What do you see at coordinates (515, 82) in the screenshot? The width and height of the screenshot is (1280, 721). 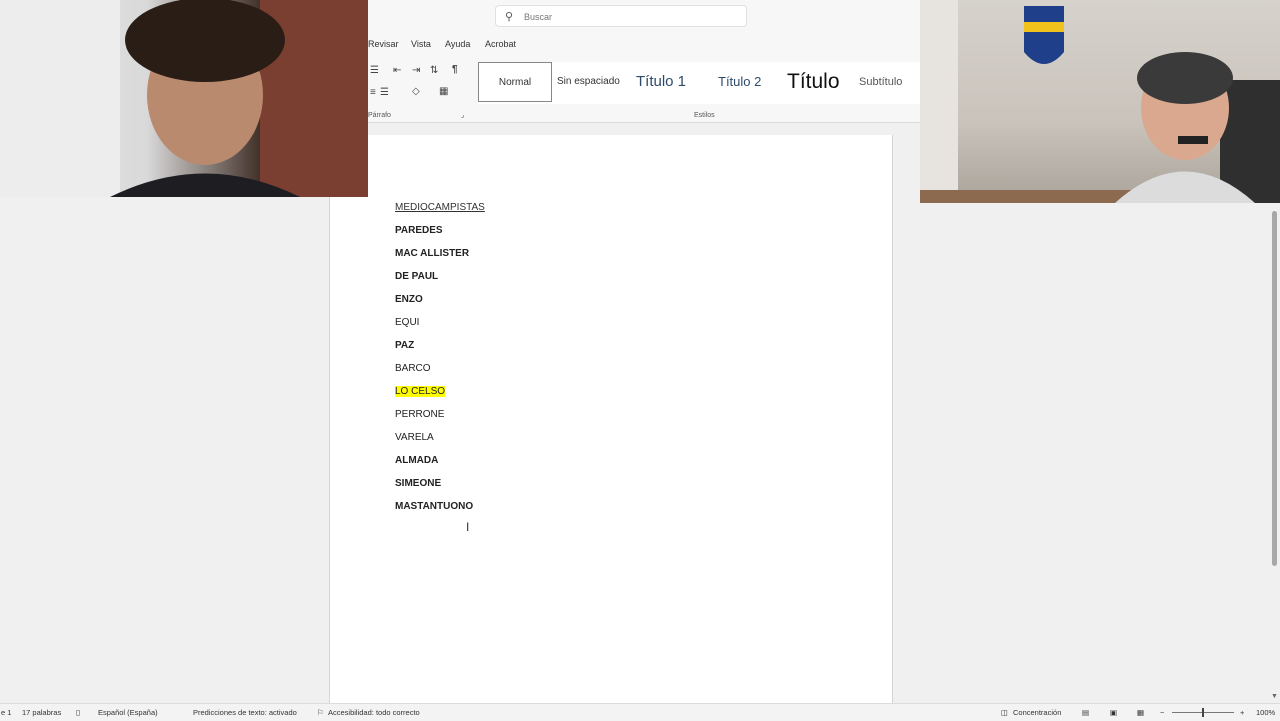 I see `style-normal: Normal` at bounding box center [515, 82].